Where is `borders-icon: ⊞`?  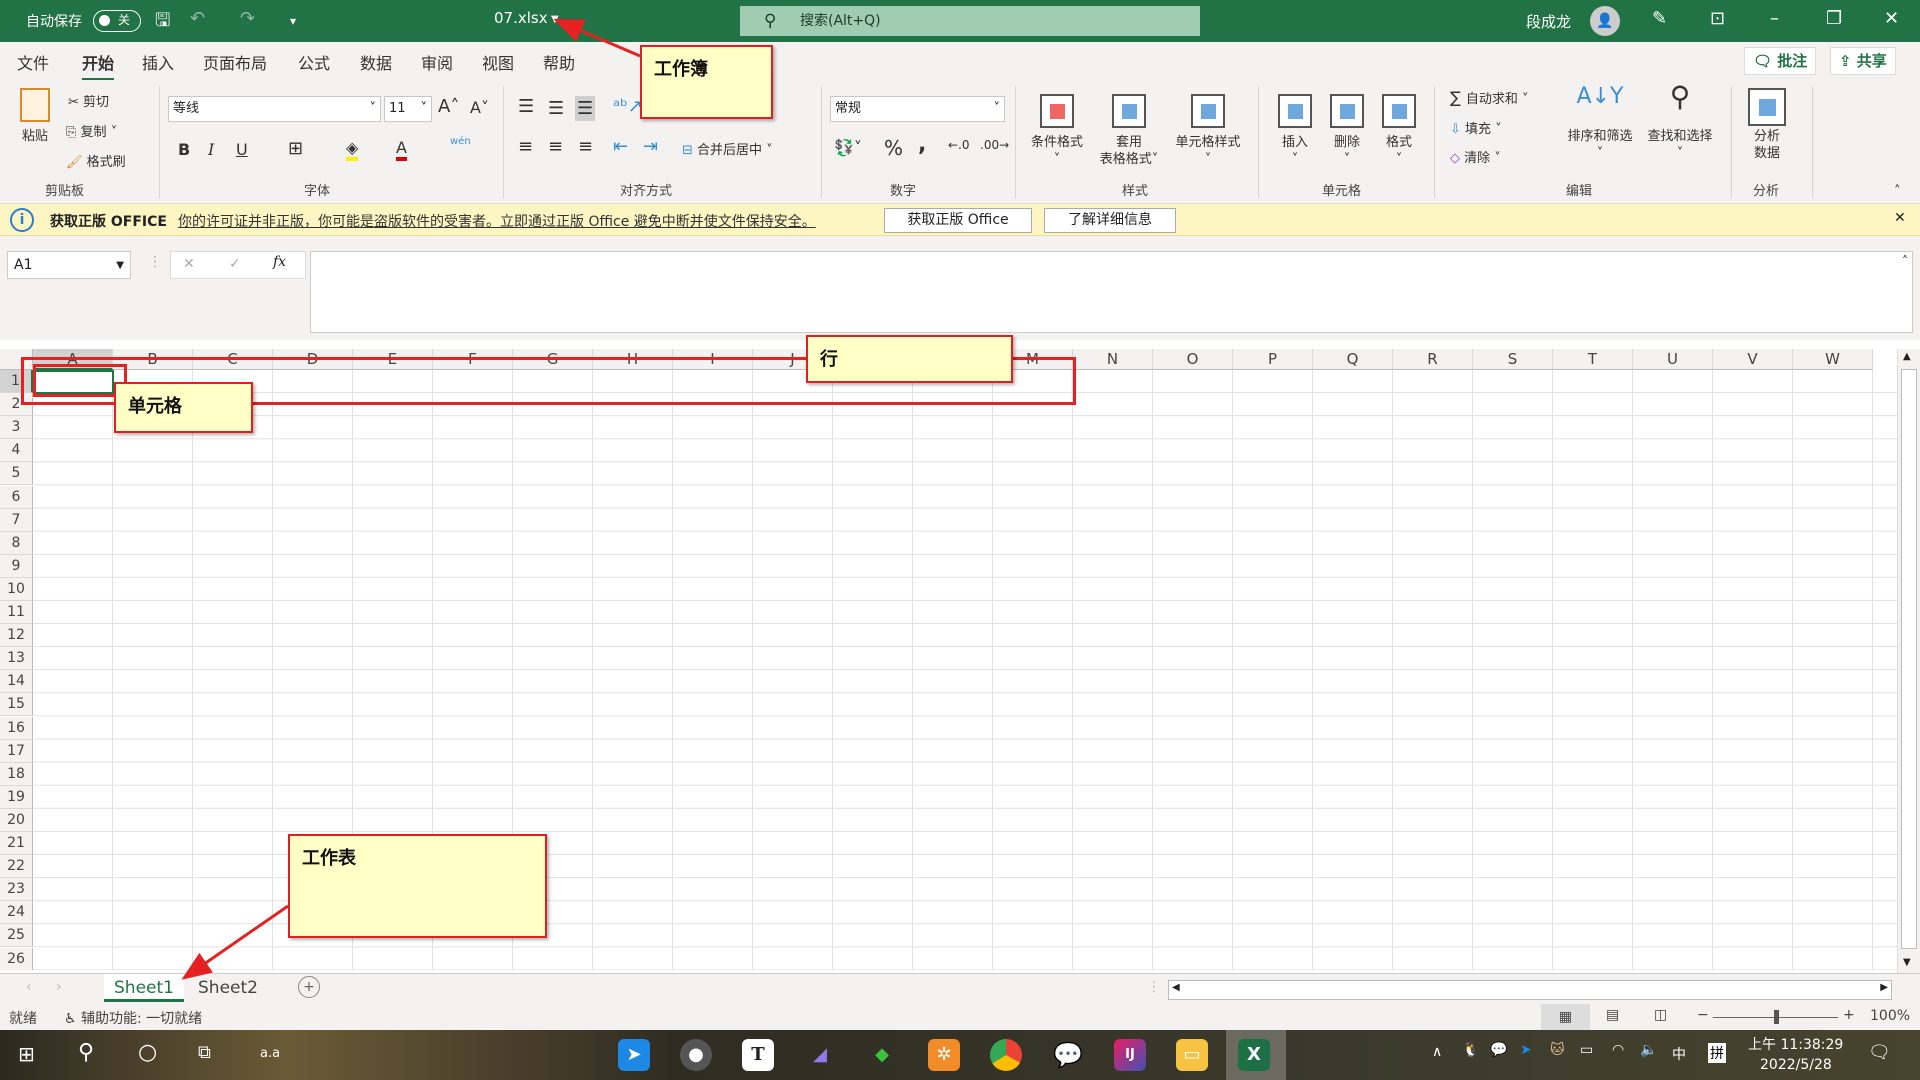 borders-icon: ⊞ is located at coordinates (295, 148).